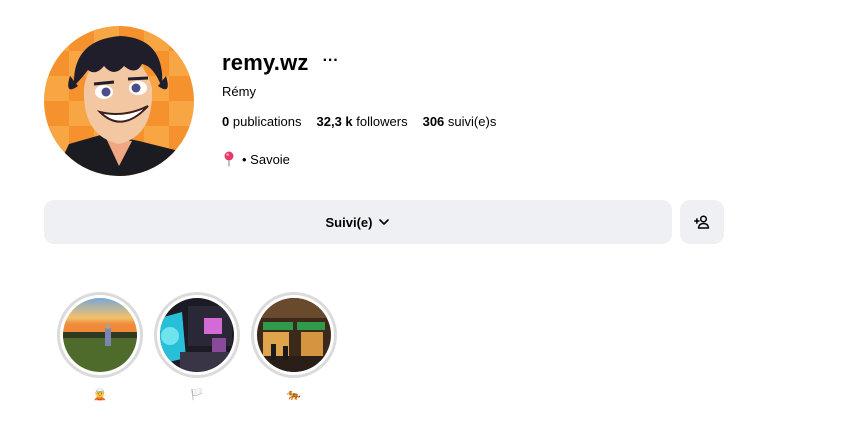 This screenshot has height=425, width=847. I want to click on chevron-down-icon, so click(384, 222).